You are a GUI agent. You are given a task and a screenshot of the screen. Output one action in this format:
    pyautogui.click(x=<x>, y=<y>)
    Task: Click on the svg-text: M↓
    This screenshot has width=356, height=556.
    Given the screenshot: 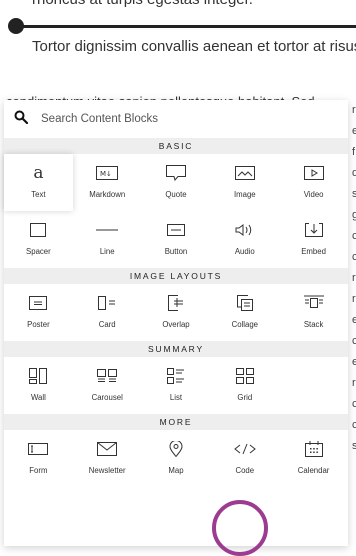 What is the action you would take?
    pyautogui.click(x=106, y=174)
    